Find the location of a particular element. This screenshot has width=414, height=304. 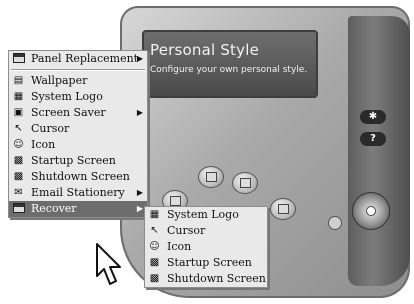

mouse-pointer-icon is located at coordinates (108, 264).